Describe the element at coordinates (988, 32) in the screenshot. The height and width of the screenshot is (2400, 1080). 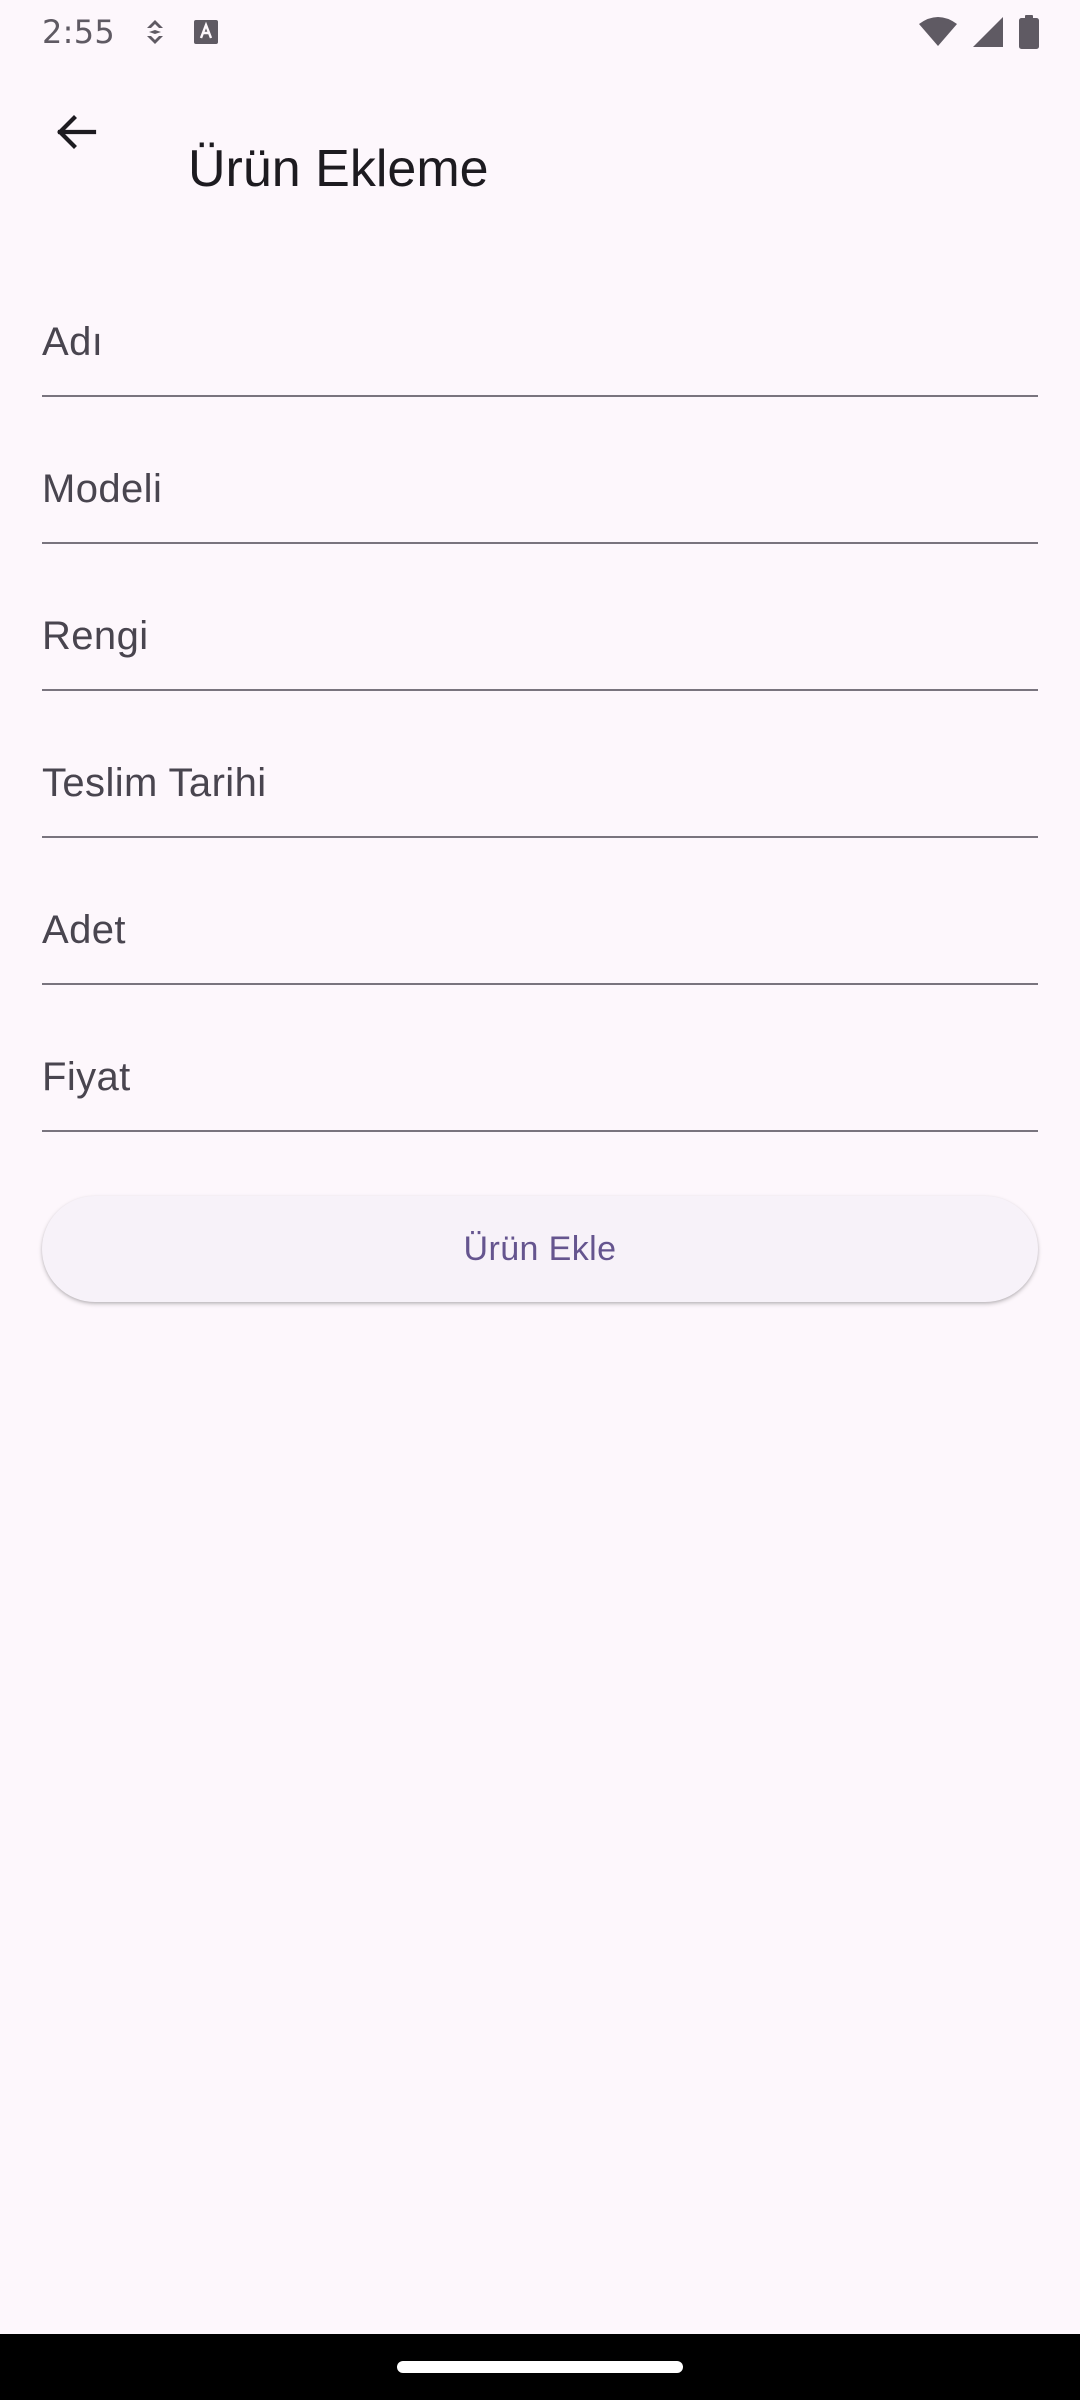
I see `signal-icon` at that location.